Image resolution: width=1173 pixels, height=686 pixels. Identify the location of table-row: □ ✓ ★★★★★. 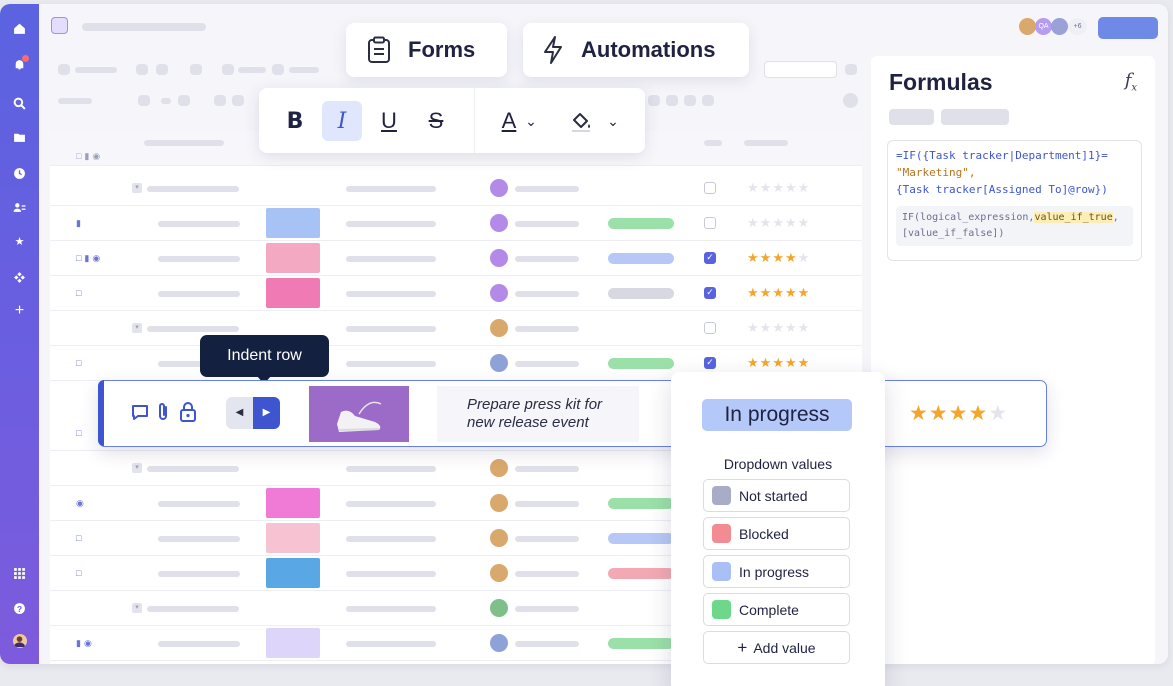
(456, 293).